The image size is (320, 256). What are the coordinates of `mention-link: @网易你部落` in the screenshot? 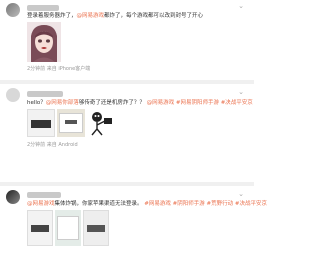 It's located at (62, 103).